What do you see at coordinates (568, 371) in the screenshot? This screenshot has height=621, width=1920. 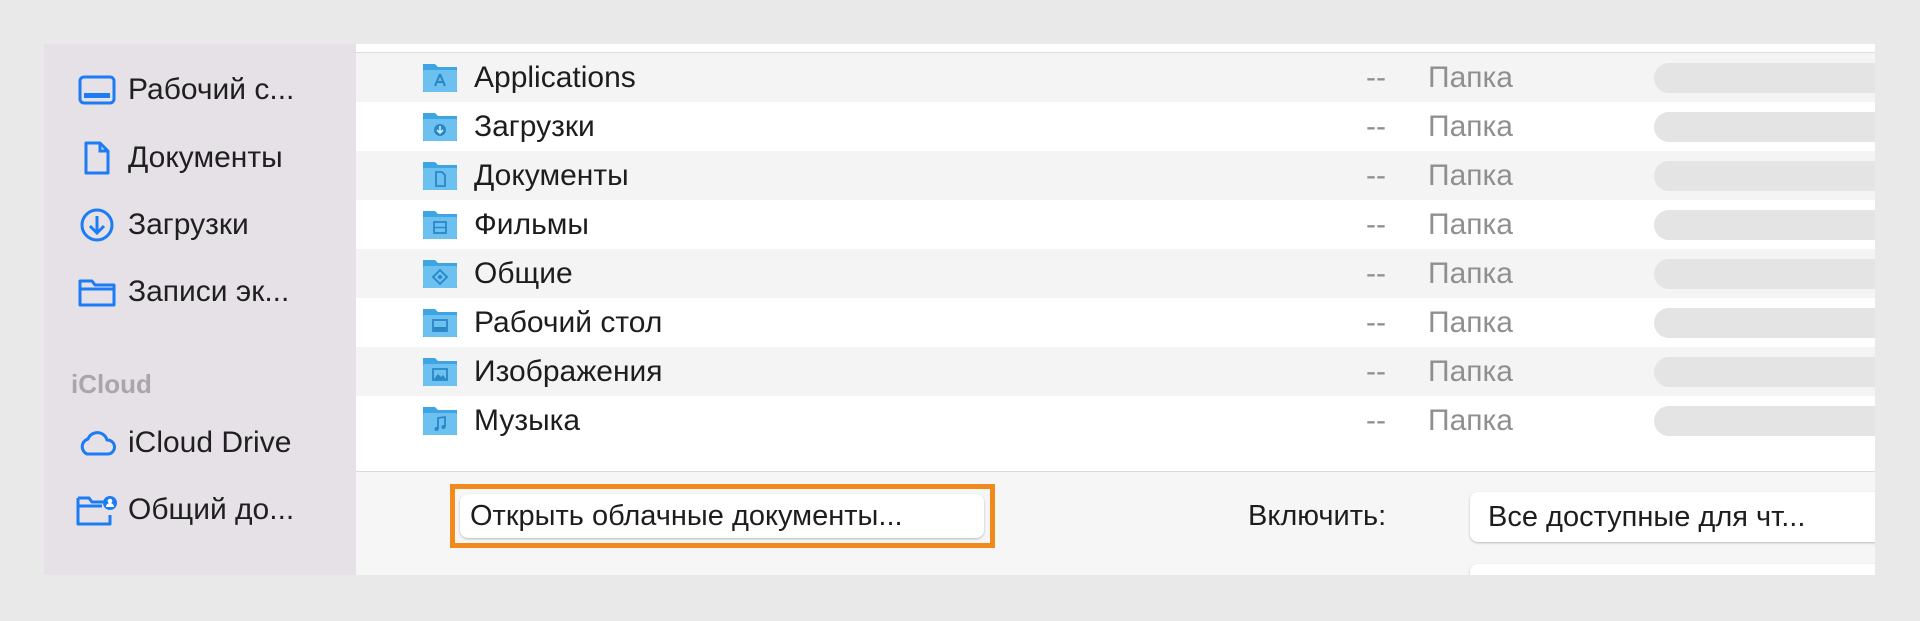 I see `file-name: Изображения` at bounding box center [568, 371].